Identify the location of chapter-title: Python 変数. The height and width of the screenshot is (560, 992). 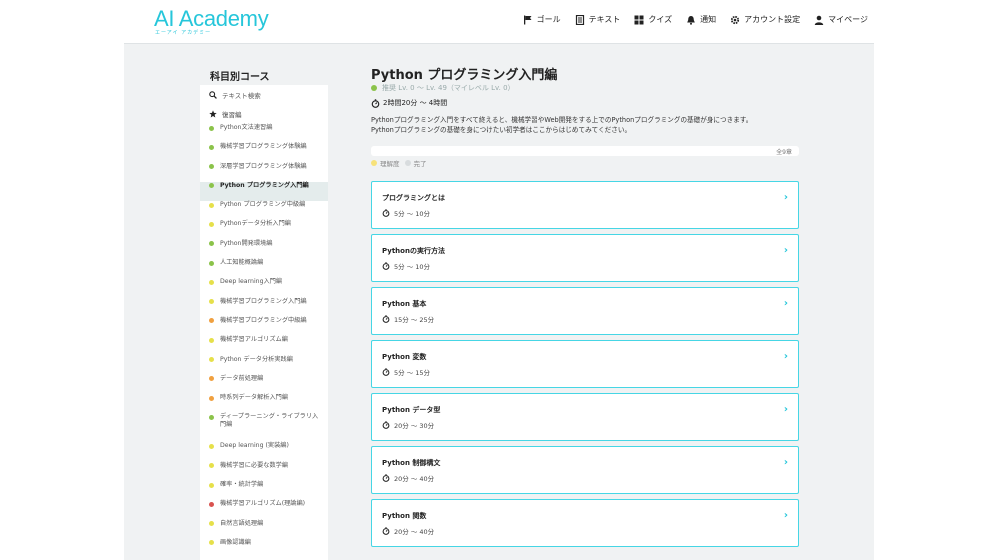
(404, 357).